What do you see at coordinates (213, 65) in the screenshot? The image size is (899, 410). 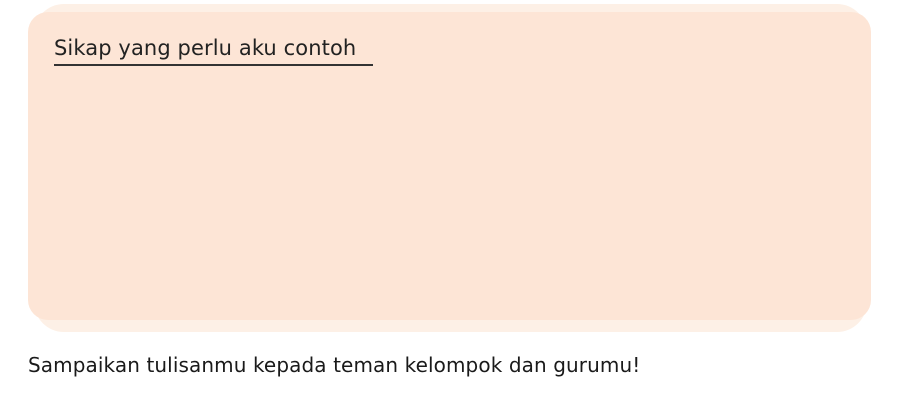 I see `writing-box-title-underline` at bounding box center [213, 65].